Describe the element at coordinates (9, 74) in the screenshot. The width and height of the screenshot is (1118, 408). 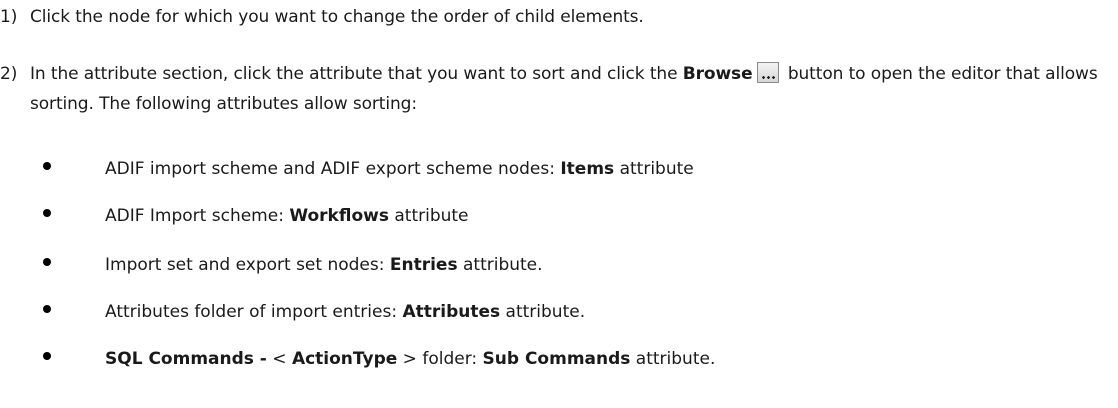
I see `step-number: 2)` at that location.